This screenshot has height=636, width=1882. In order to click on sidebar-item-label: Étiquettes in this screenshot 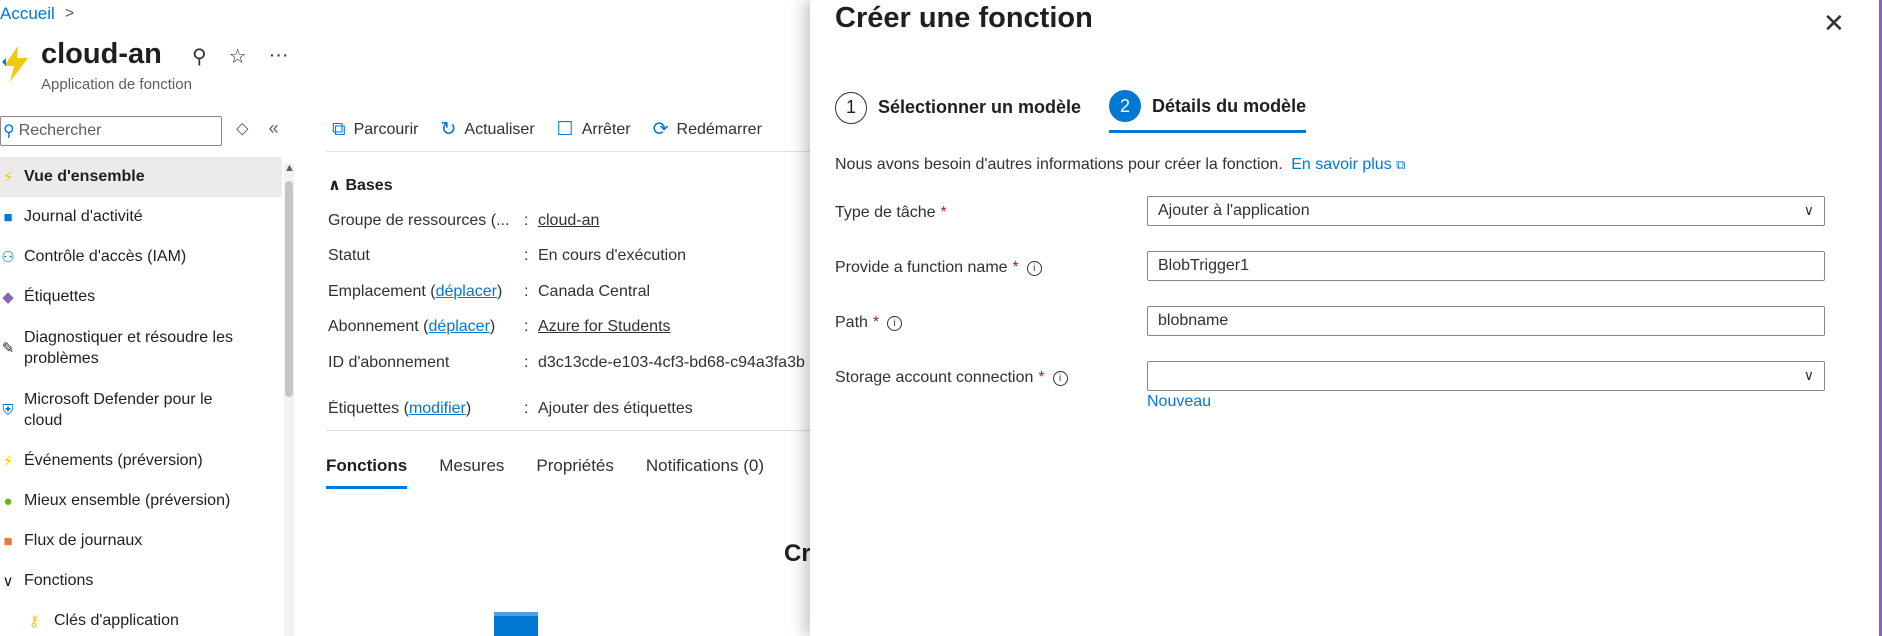, I will do `click(60, 296)`.